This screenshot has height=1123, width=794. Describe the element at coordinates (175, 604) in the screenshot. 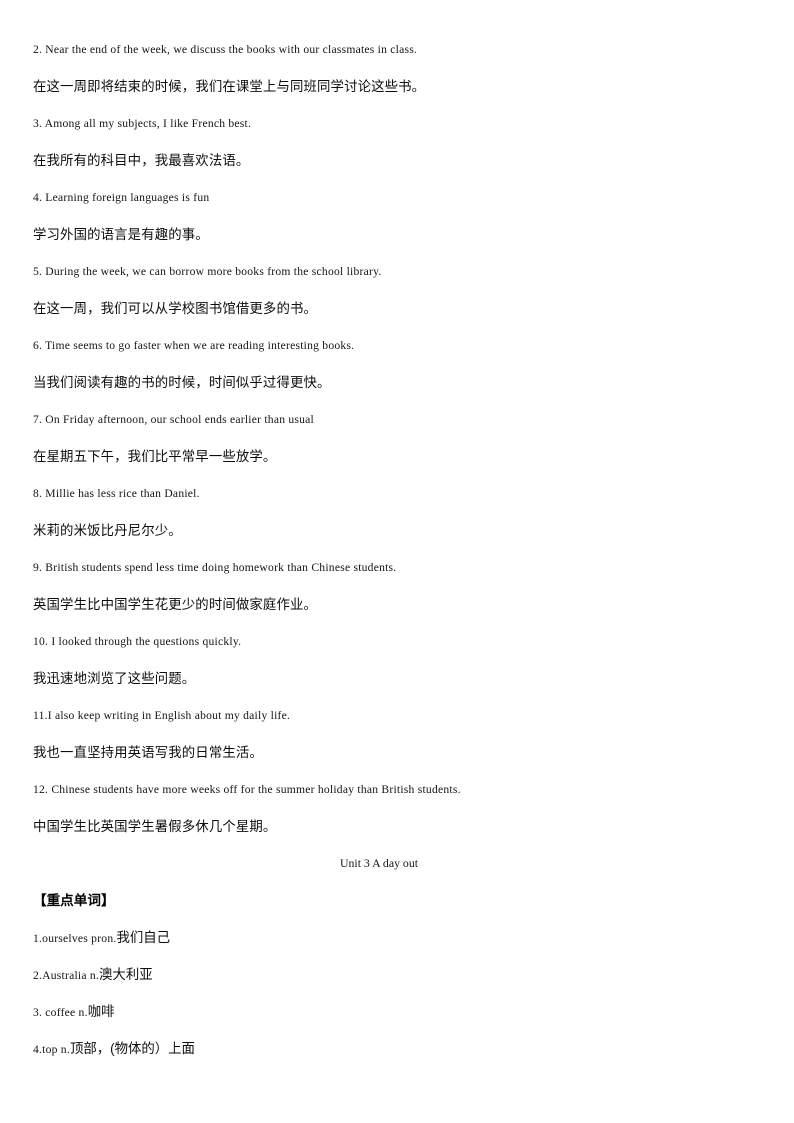

I see `sentence-chinese: 英国学生比中国学生花更少的时间做家庭作业。` at that location.